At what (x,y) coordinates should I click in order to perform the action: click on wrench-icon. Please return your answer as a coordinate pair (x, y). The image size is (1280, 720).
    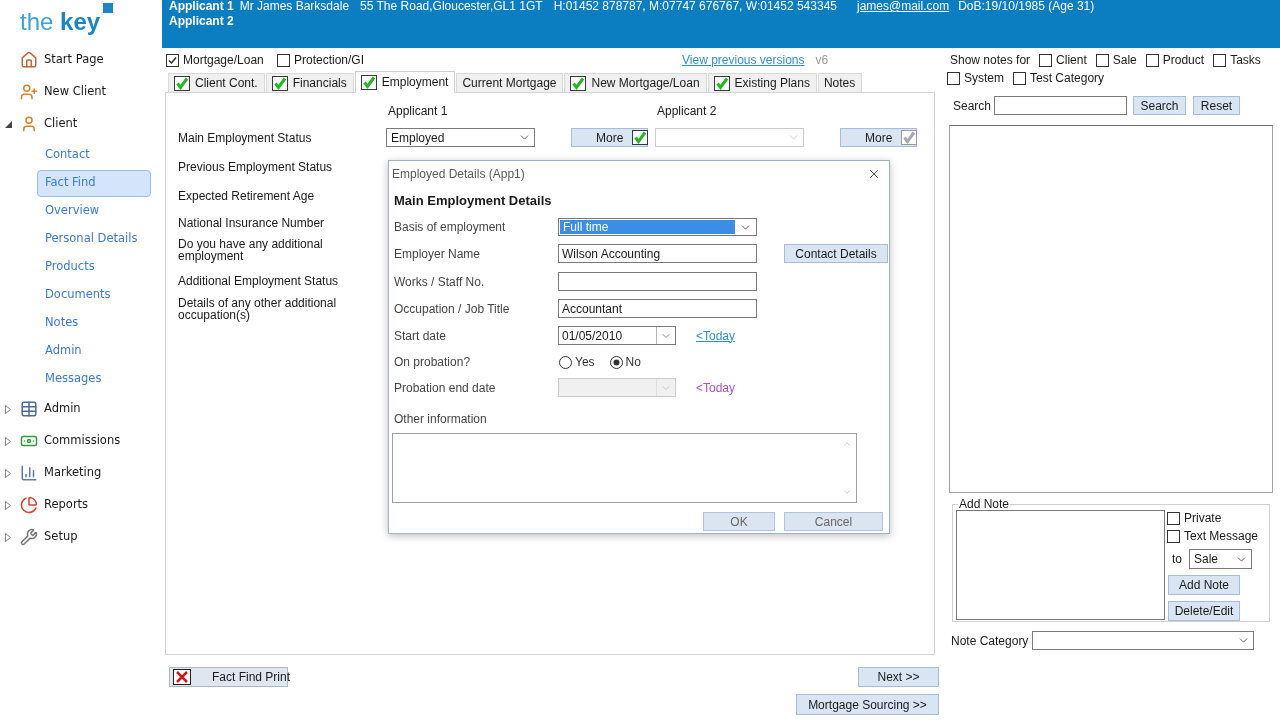
    Looking at the image, I should click on (29, 537).